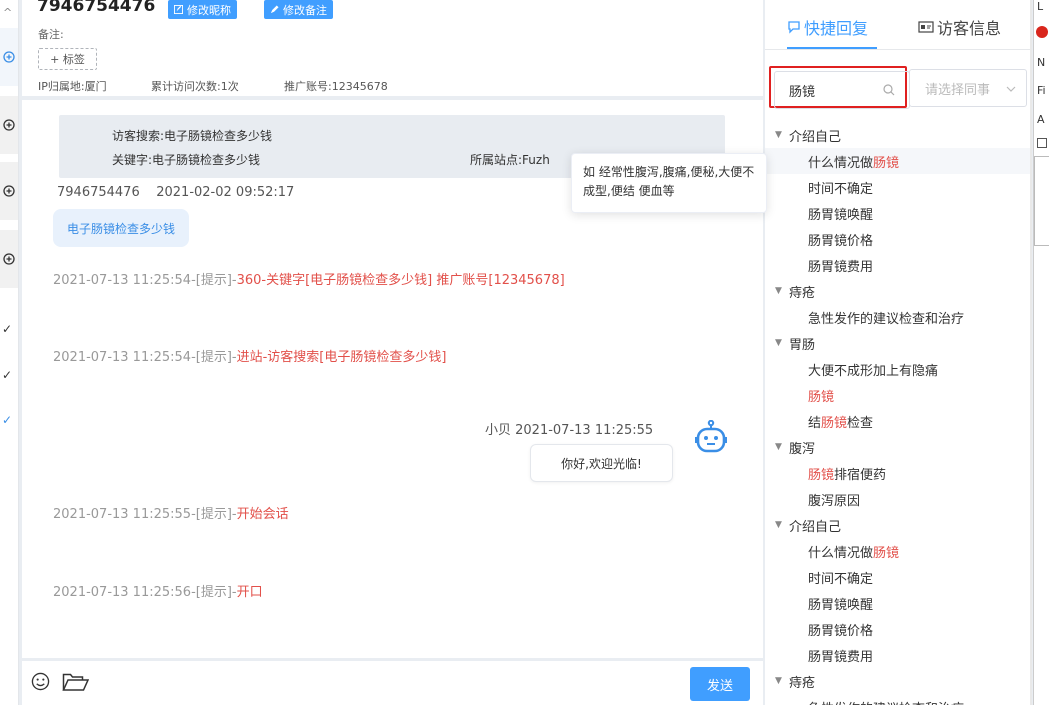 This screenshot has width=1049, height=705. What do you see at coordinates (794, 27) in the screenshot?
I see `chat-bubble-icon` at bounding box center [794, 27].